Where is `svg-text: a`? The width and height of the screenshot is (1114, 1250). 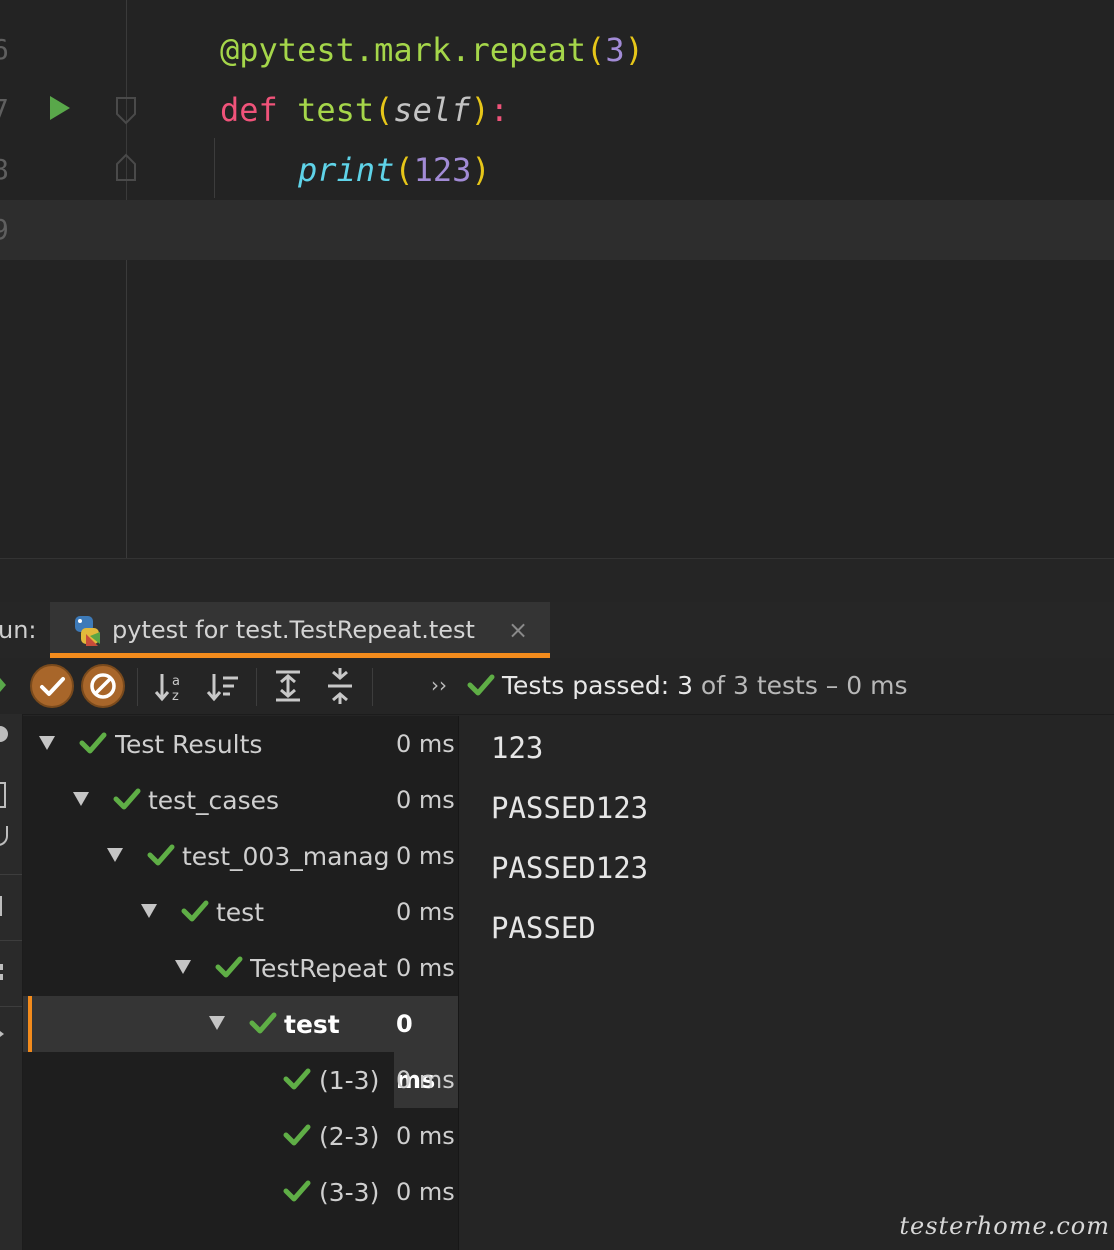
svg-text: a is located at coordinates (176, 681).